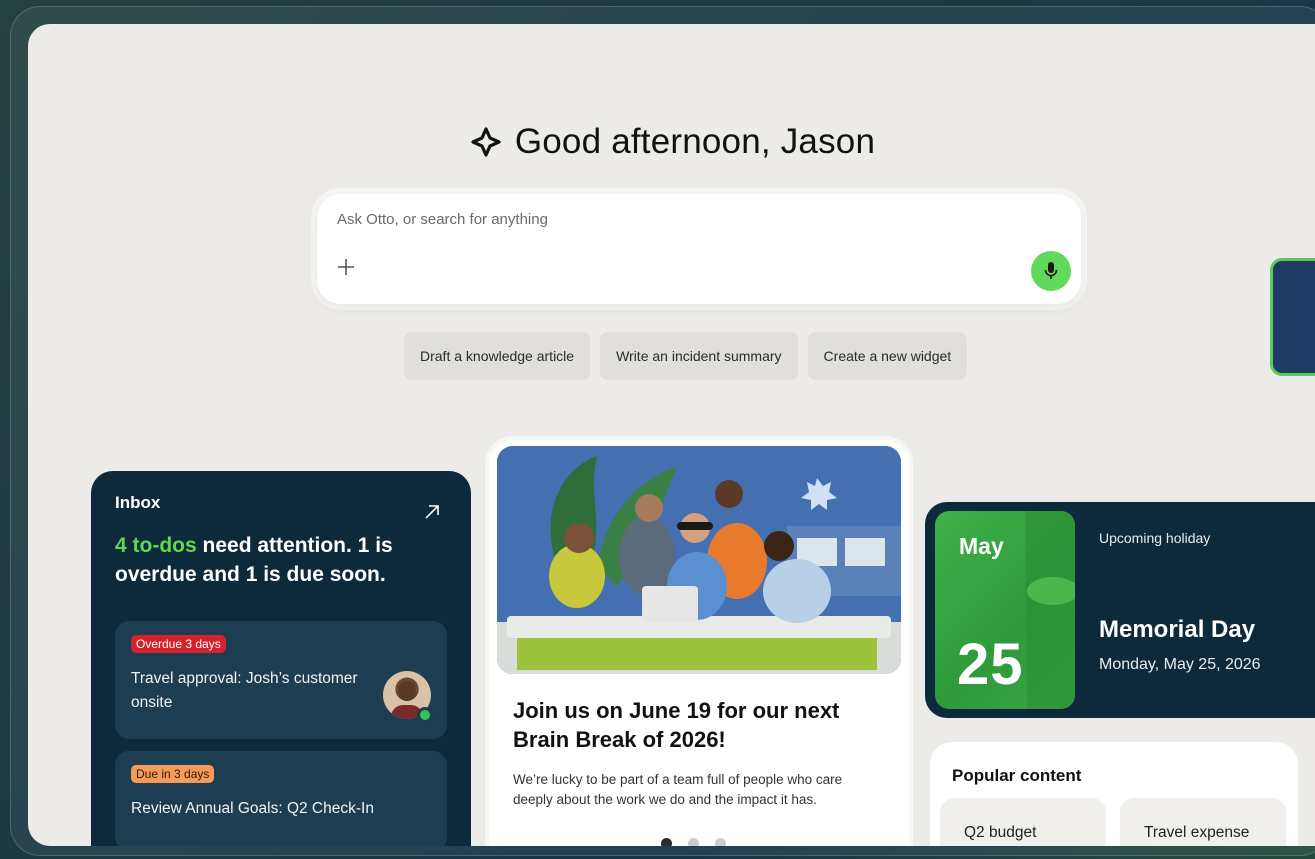 The width and height of the screenshot is (1315, 859). Describe the element at coordinates (1180, 664) in the screenshot. I see `holiday-date: Monday, May 25, 2026` at that location.